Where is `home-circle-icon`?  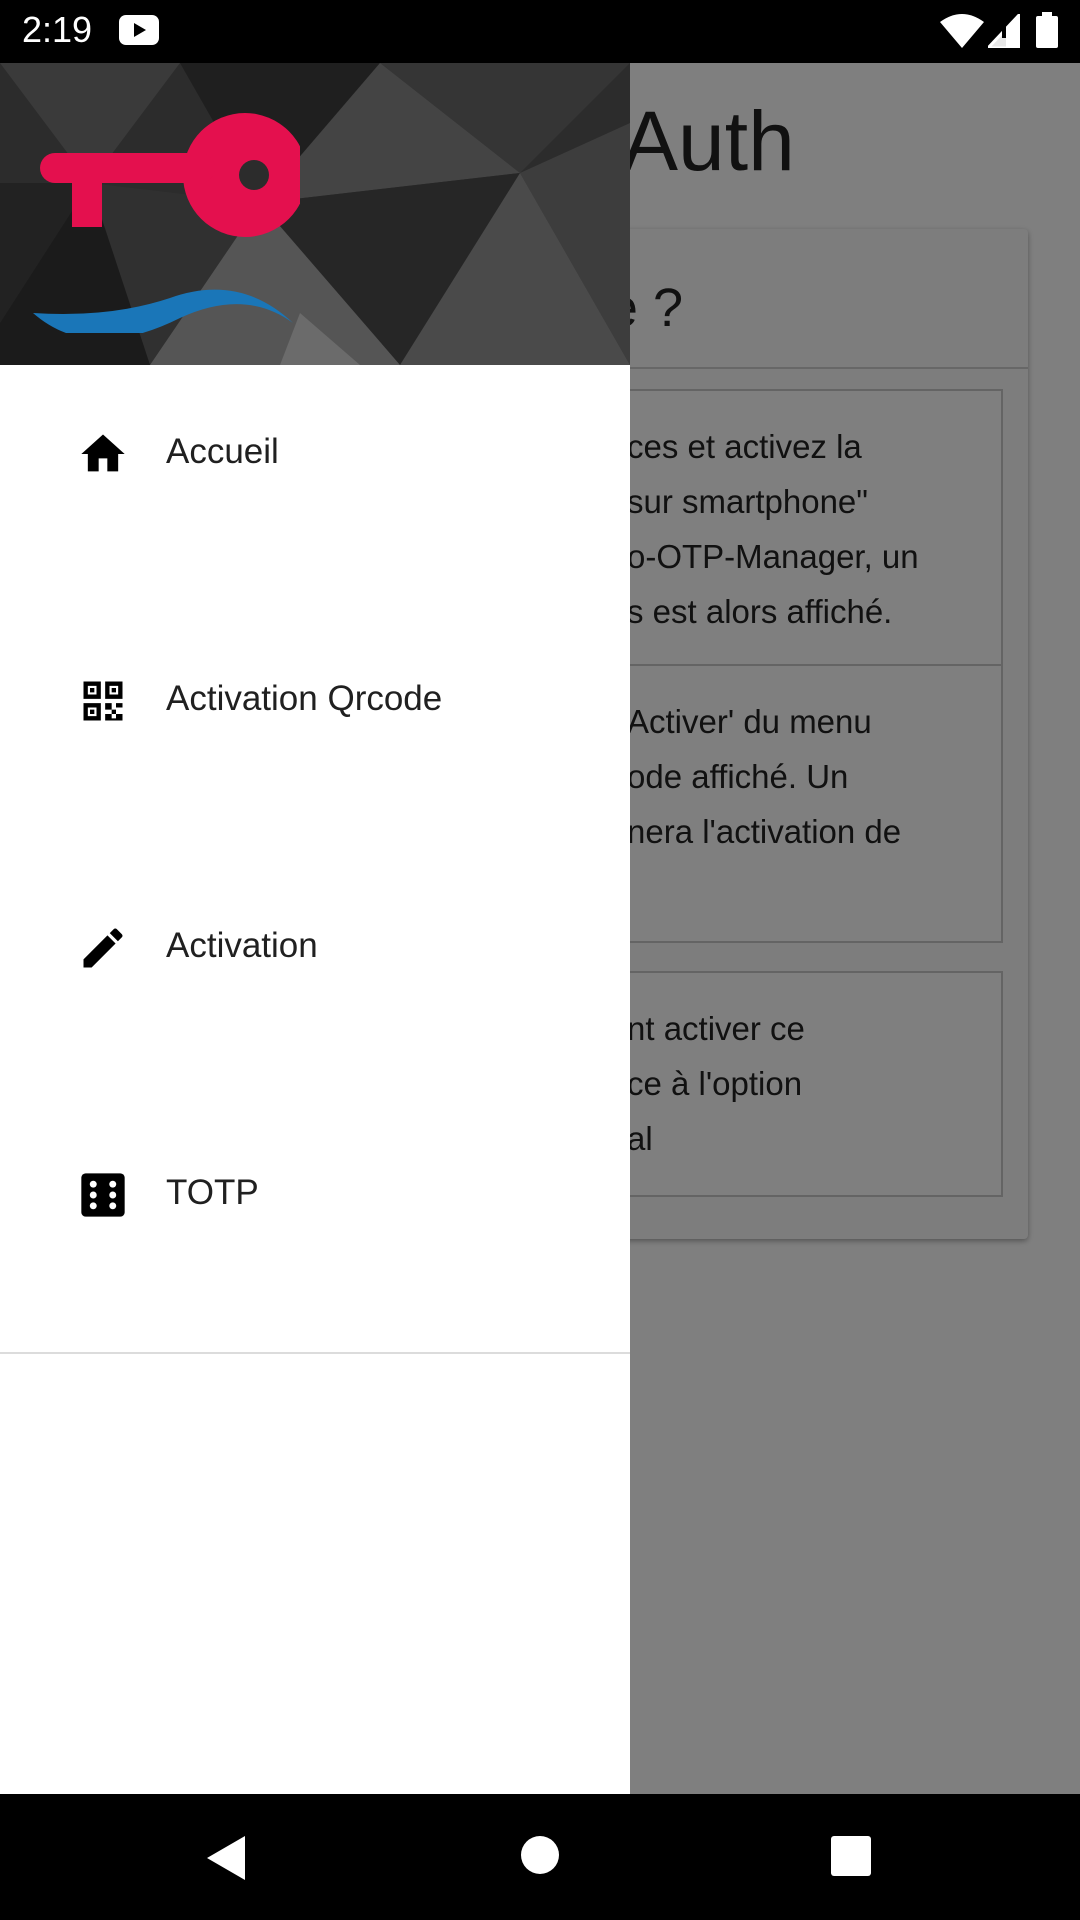
home-circle-icon is located at coordinates (540, 1855).